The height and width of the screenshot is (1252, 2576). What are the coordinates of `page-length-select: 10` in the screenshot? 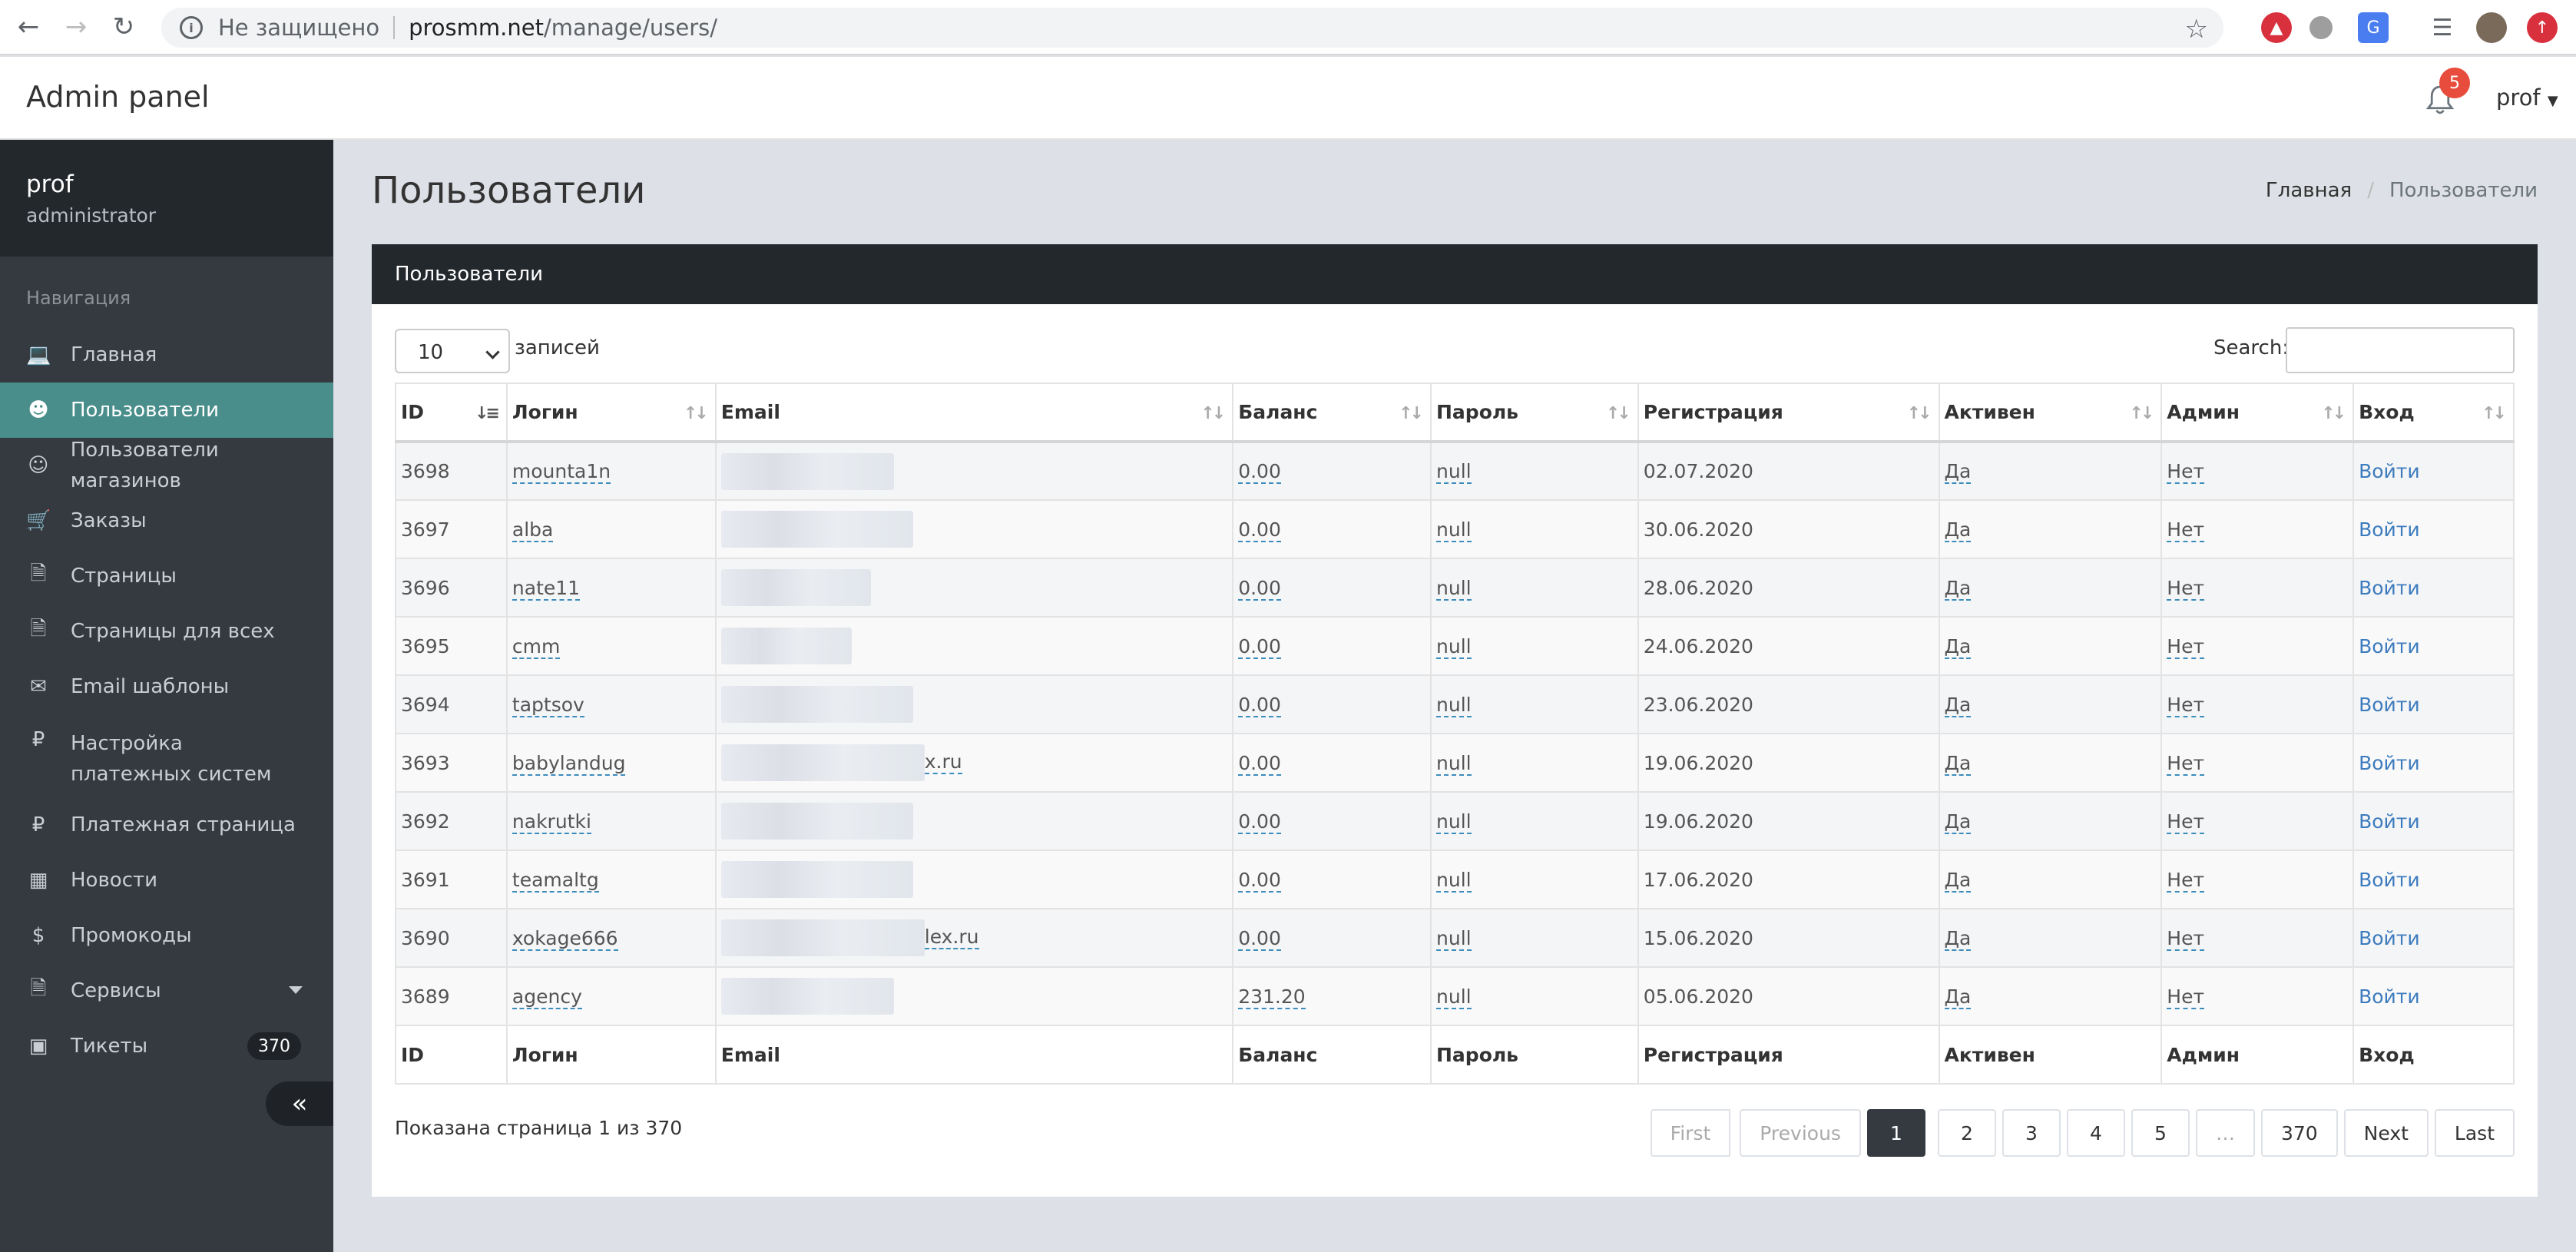 It's located at (453, 351).